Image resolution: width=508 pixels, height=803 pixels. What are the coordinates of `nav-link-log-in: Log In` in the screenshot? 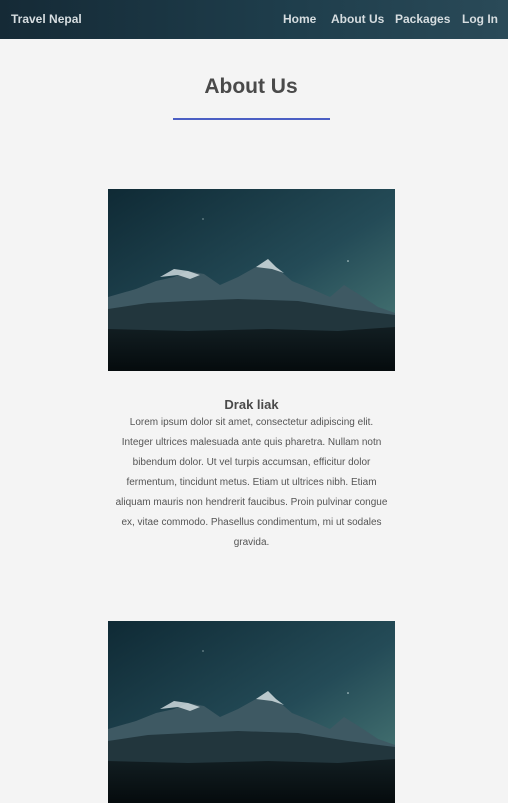 It's located at (480, 19).